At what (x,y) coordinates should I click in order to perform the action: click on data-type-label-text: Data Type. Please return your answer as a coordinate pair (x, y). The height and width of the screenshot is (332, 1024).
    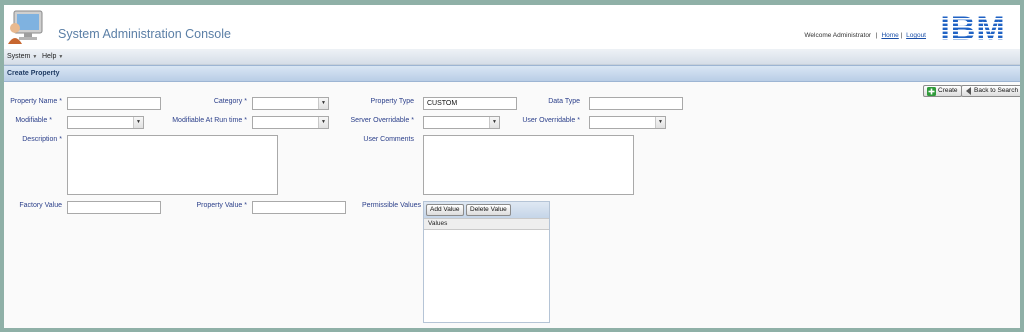
    Looking at the image, I should click on (564, 101).